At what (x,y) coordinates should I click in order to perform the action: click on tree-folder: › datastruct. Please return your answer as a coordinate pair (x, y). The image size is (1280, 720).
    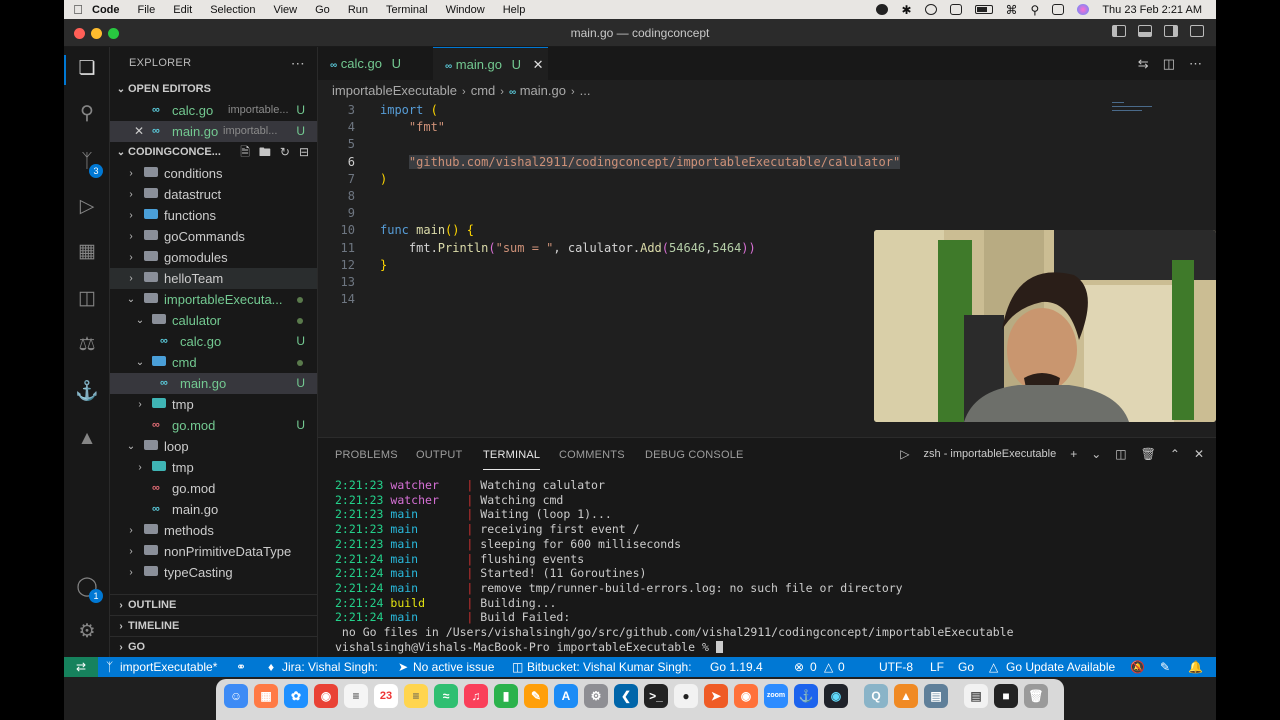
    Looking at the image, I should click on (213, 194).